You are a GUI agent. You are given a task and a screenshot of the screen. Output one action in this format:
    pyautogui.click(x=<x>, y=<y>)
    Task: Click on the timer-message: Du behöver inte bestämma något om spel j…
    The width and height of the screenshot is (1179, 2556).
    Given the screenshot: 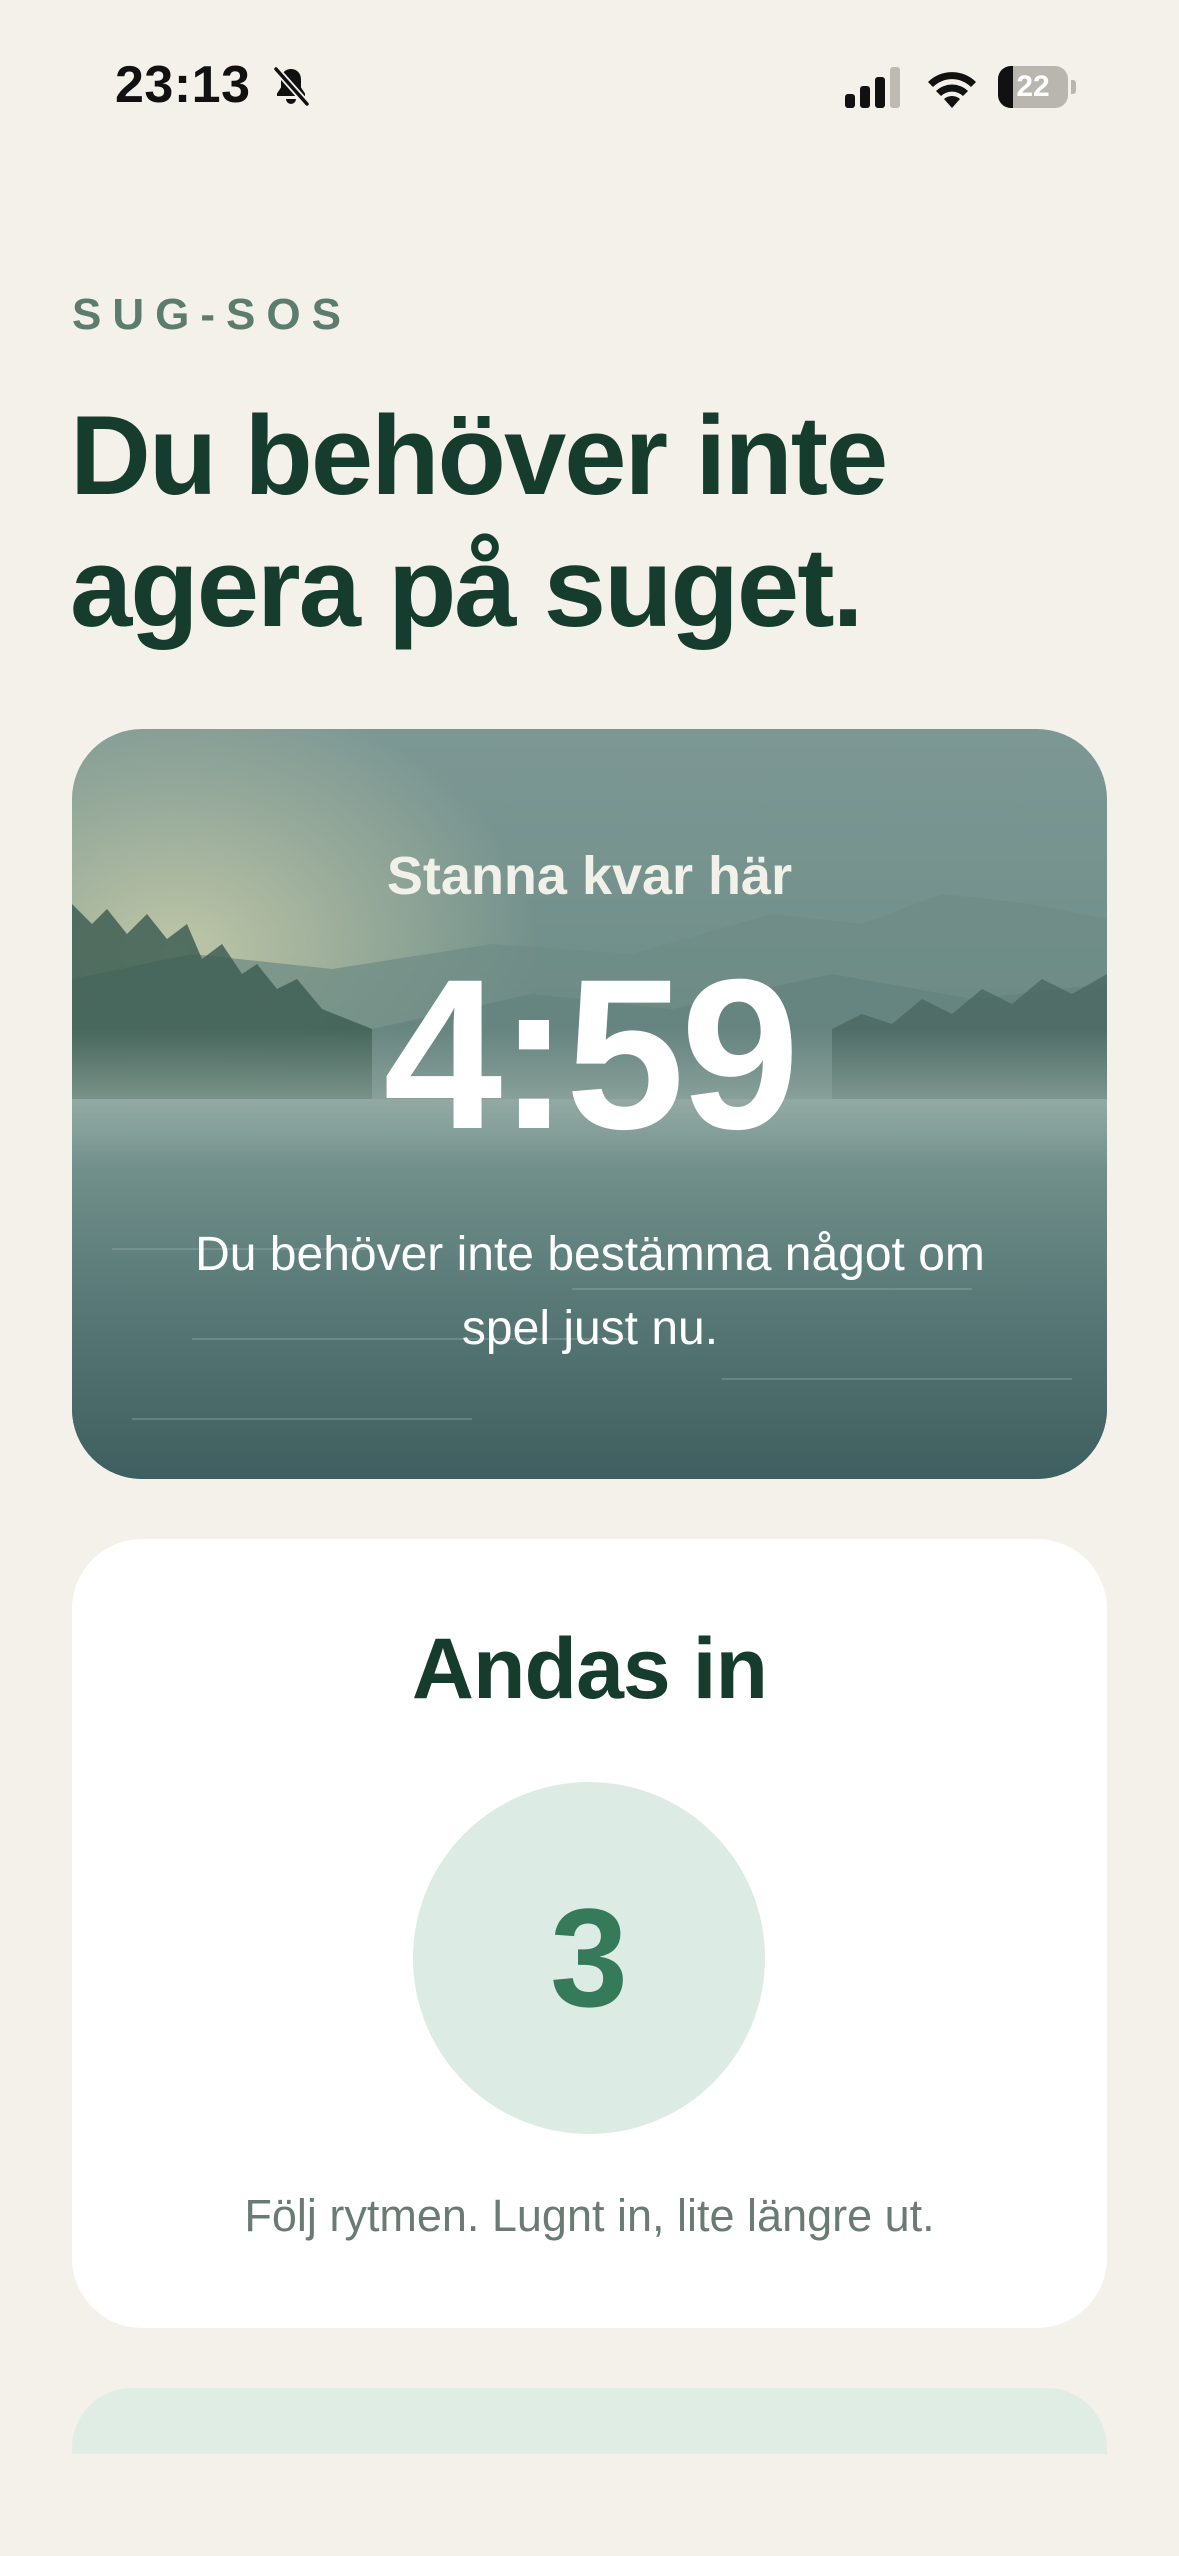 What is the action you would take?
    pyautogui.click(x=590, y=1291)
    